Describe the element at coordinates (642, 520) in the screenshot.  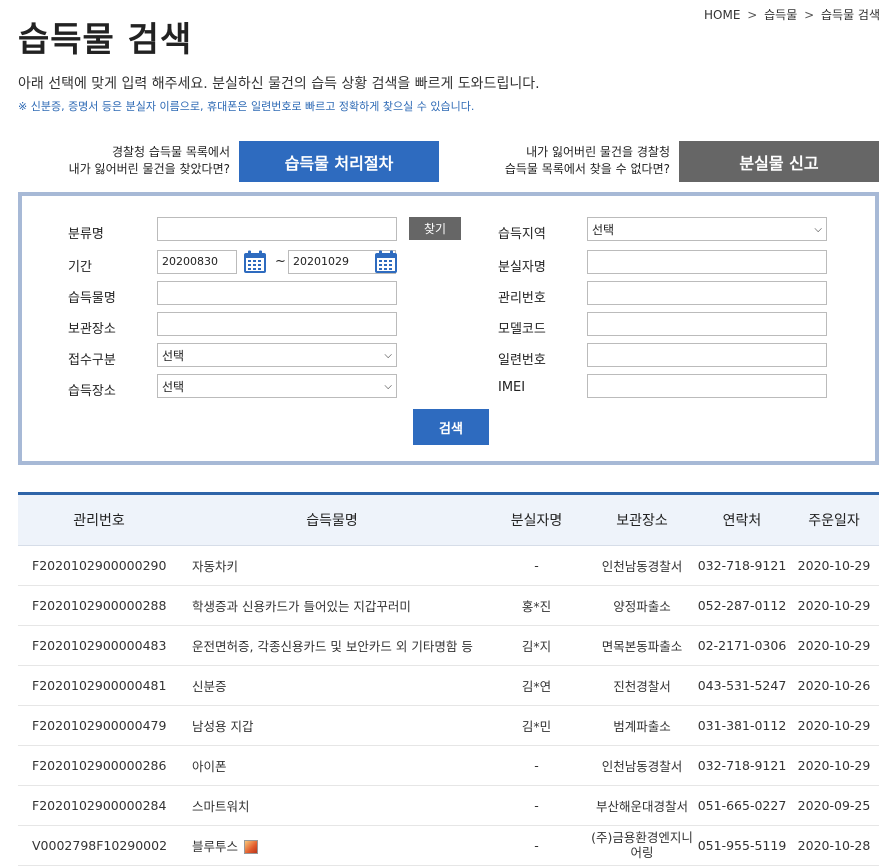
I see `column-header: 보관장소` at that location.